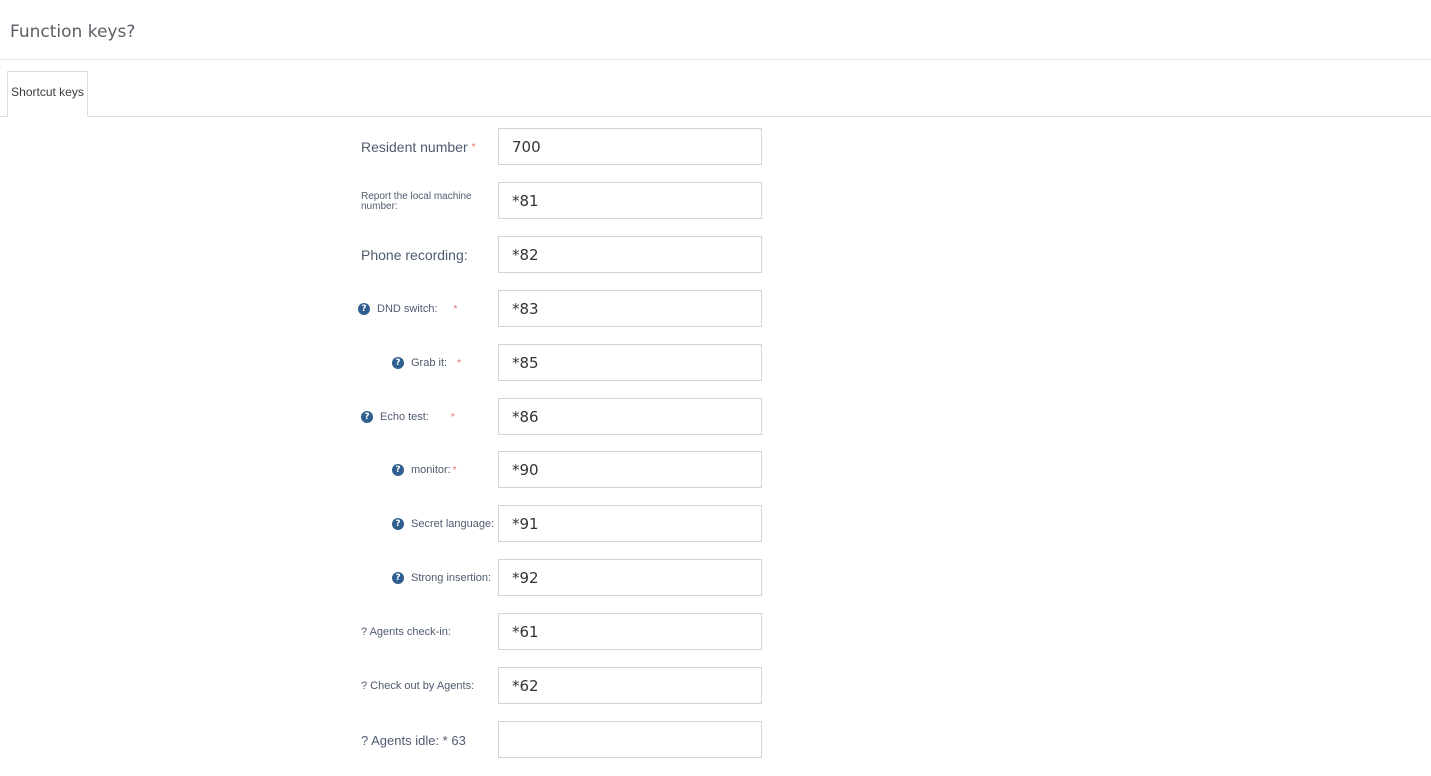 This screenshot has height=776, width=1431. Describe the element at coordinates (630, 523) in the screenshot. I see `secret-language-input` at that location.